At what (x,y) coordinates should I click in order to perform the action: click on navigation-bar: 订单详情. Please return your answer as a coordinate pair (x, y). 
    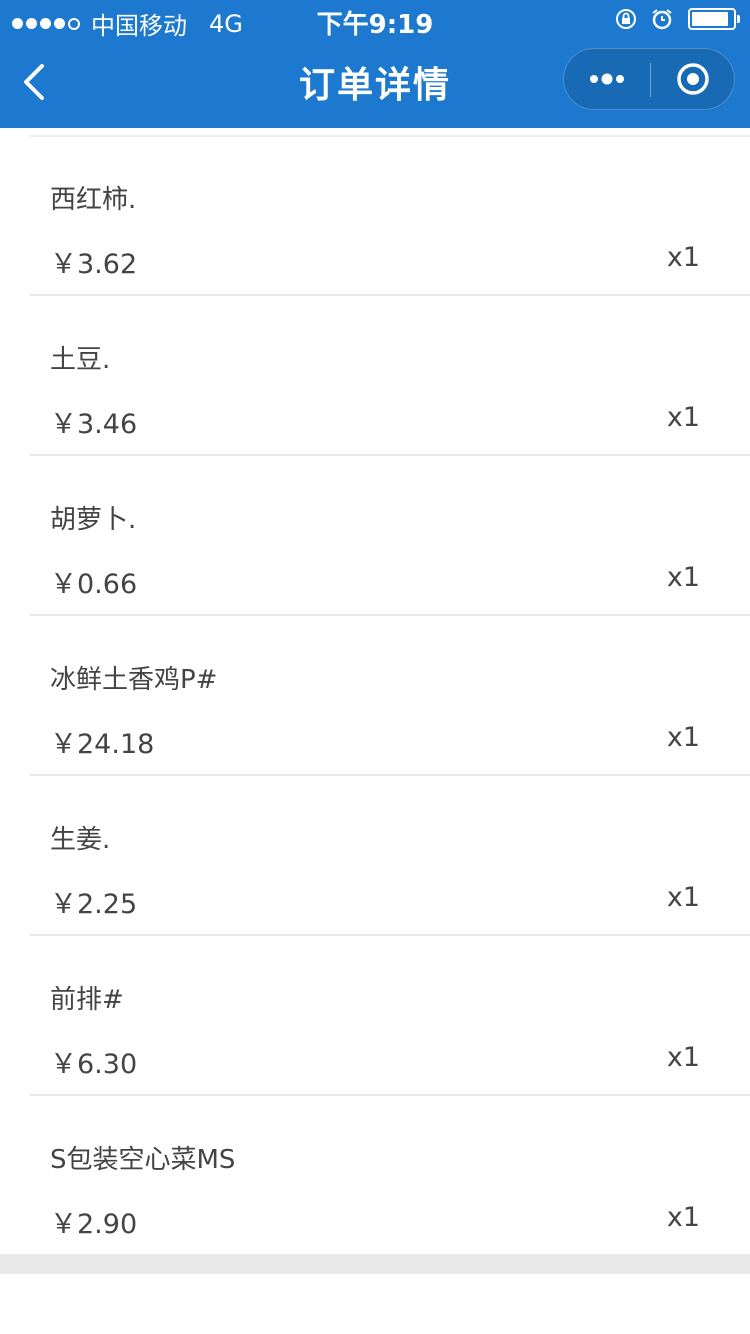
    Looking at the image, I should click on (375, 84).